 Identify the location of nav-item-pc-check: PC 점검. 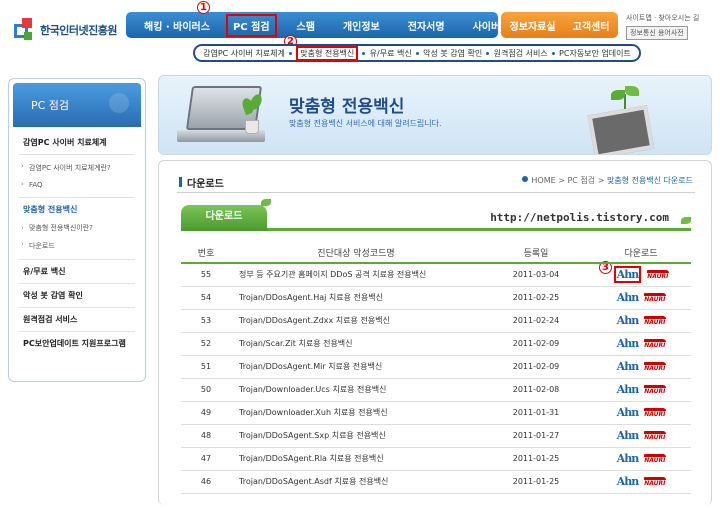
(251, 25).